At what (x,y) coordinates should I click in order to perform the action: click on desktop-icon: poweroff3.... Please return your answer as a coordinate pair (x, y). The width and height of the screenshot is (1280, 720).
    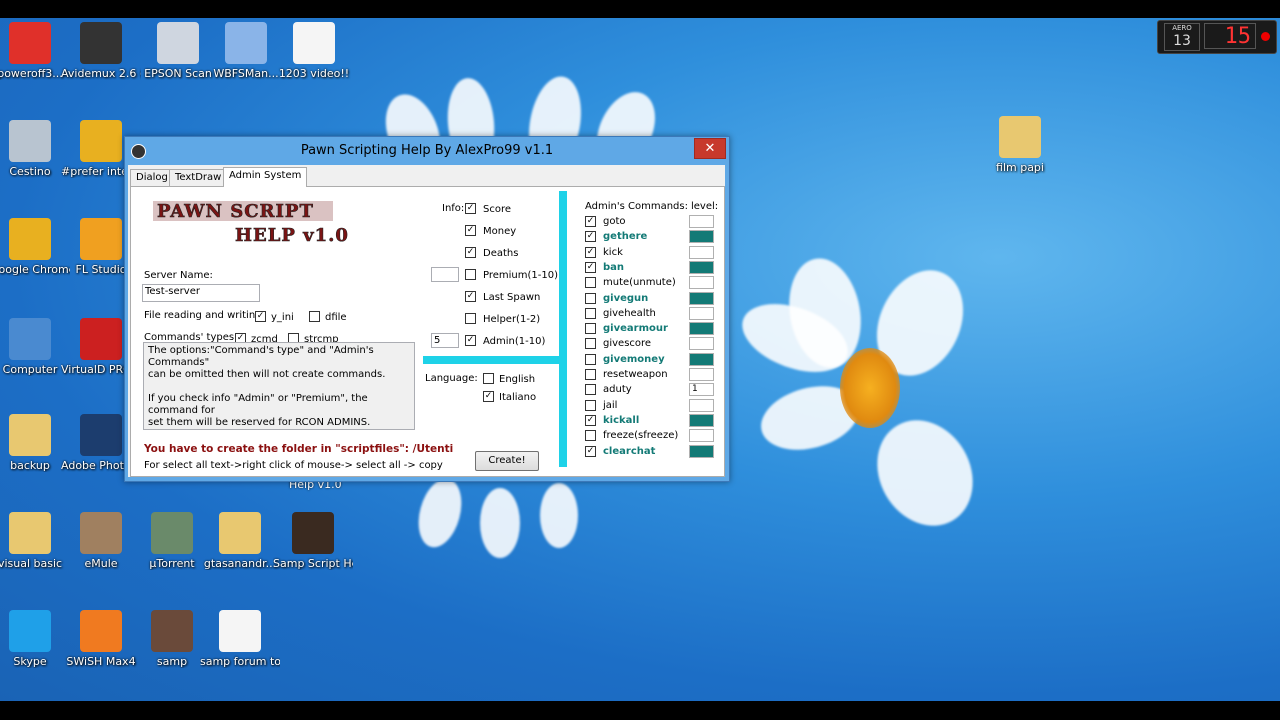
    Looking at the image, I should click on (35, 51).